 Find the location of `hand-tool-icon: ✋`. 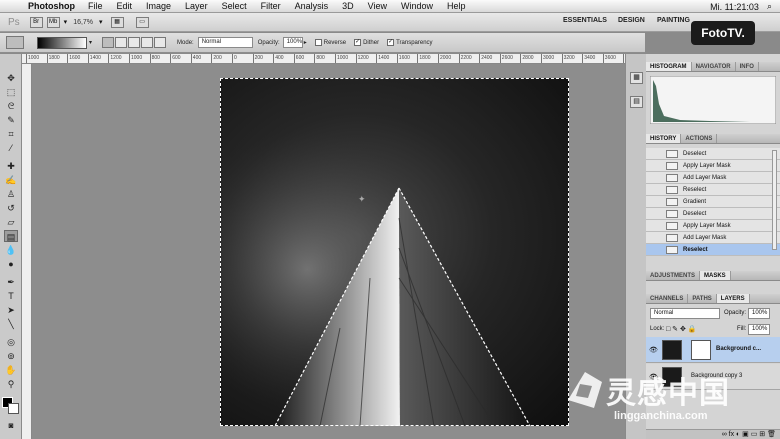

hand-tool-icon: ✋ is located at coordinates (11, 370).